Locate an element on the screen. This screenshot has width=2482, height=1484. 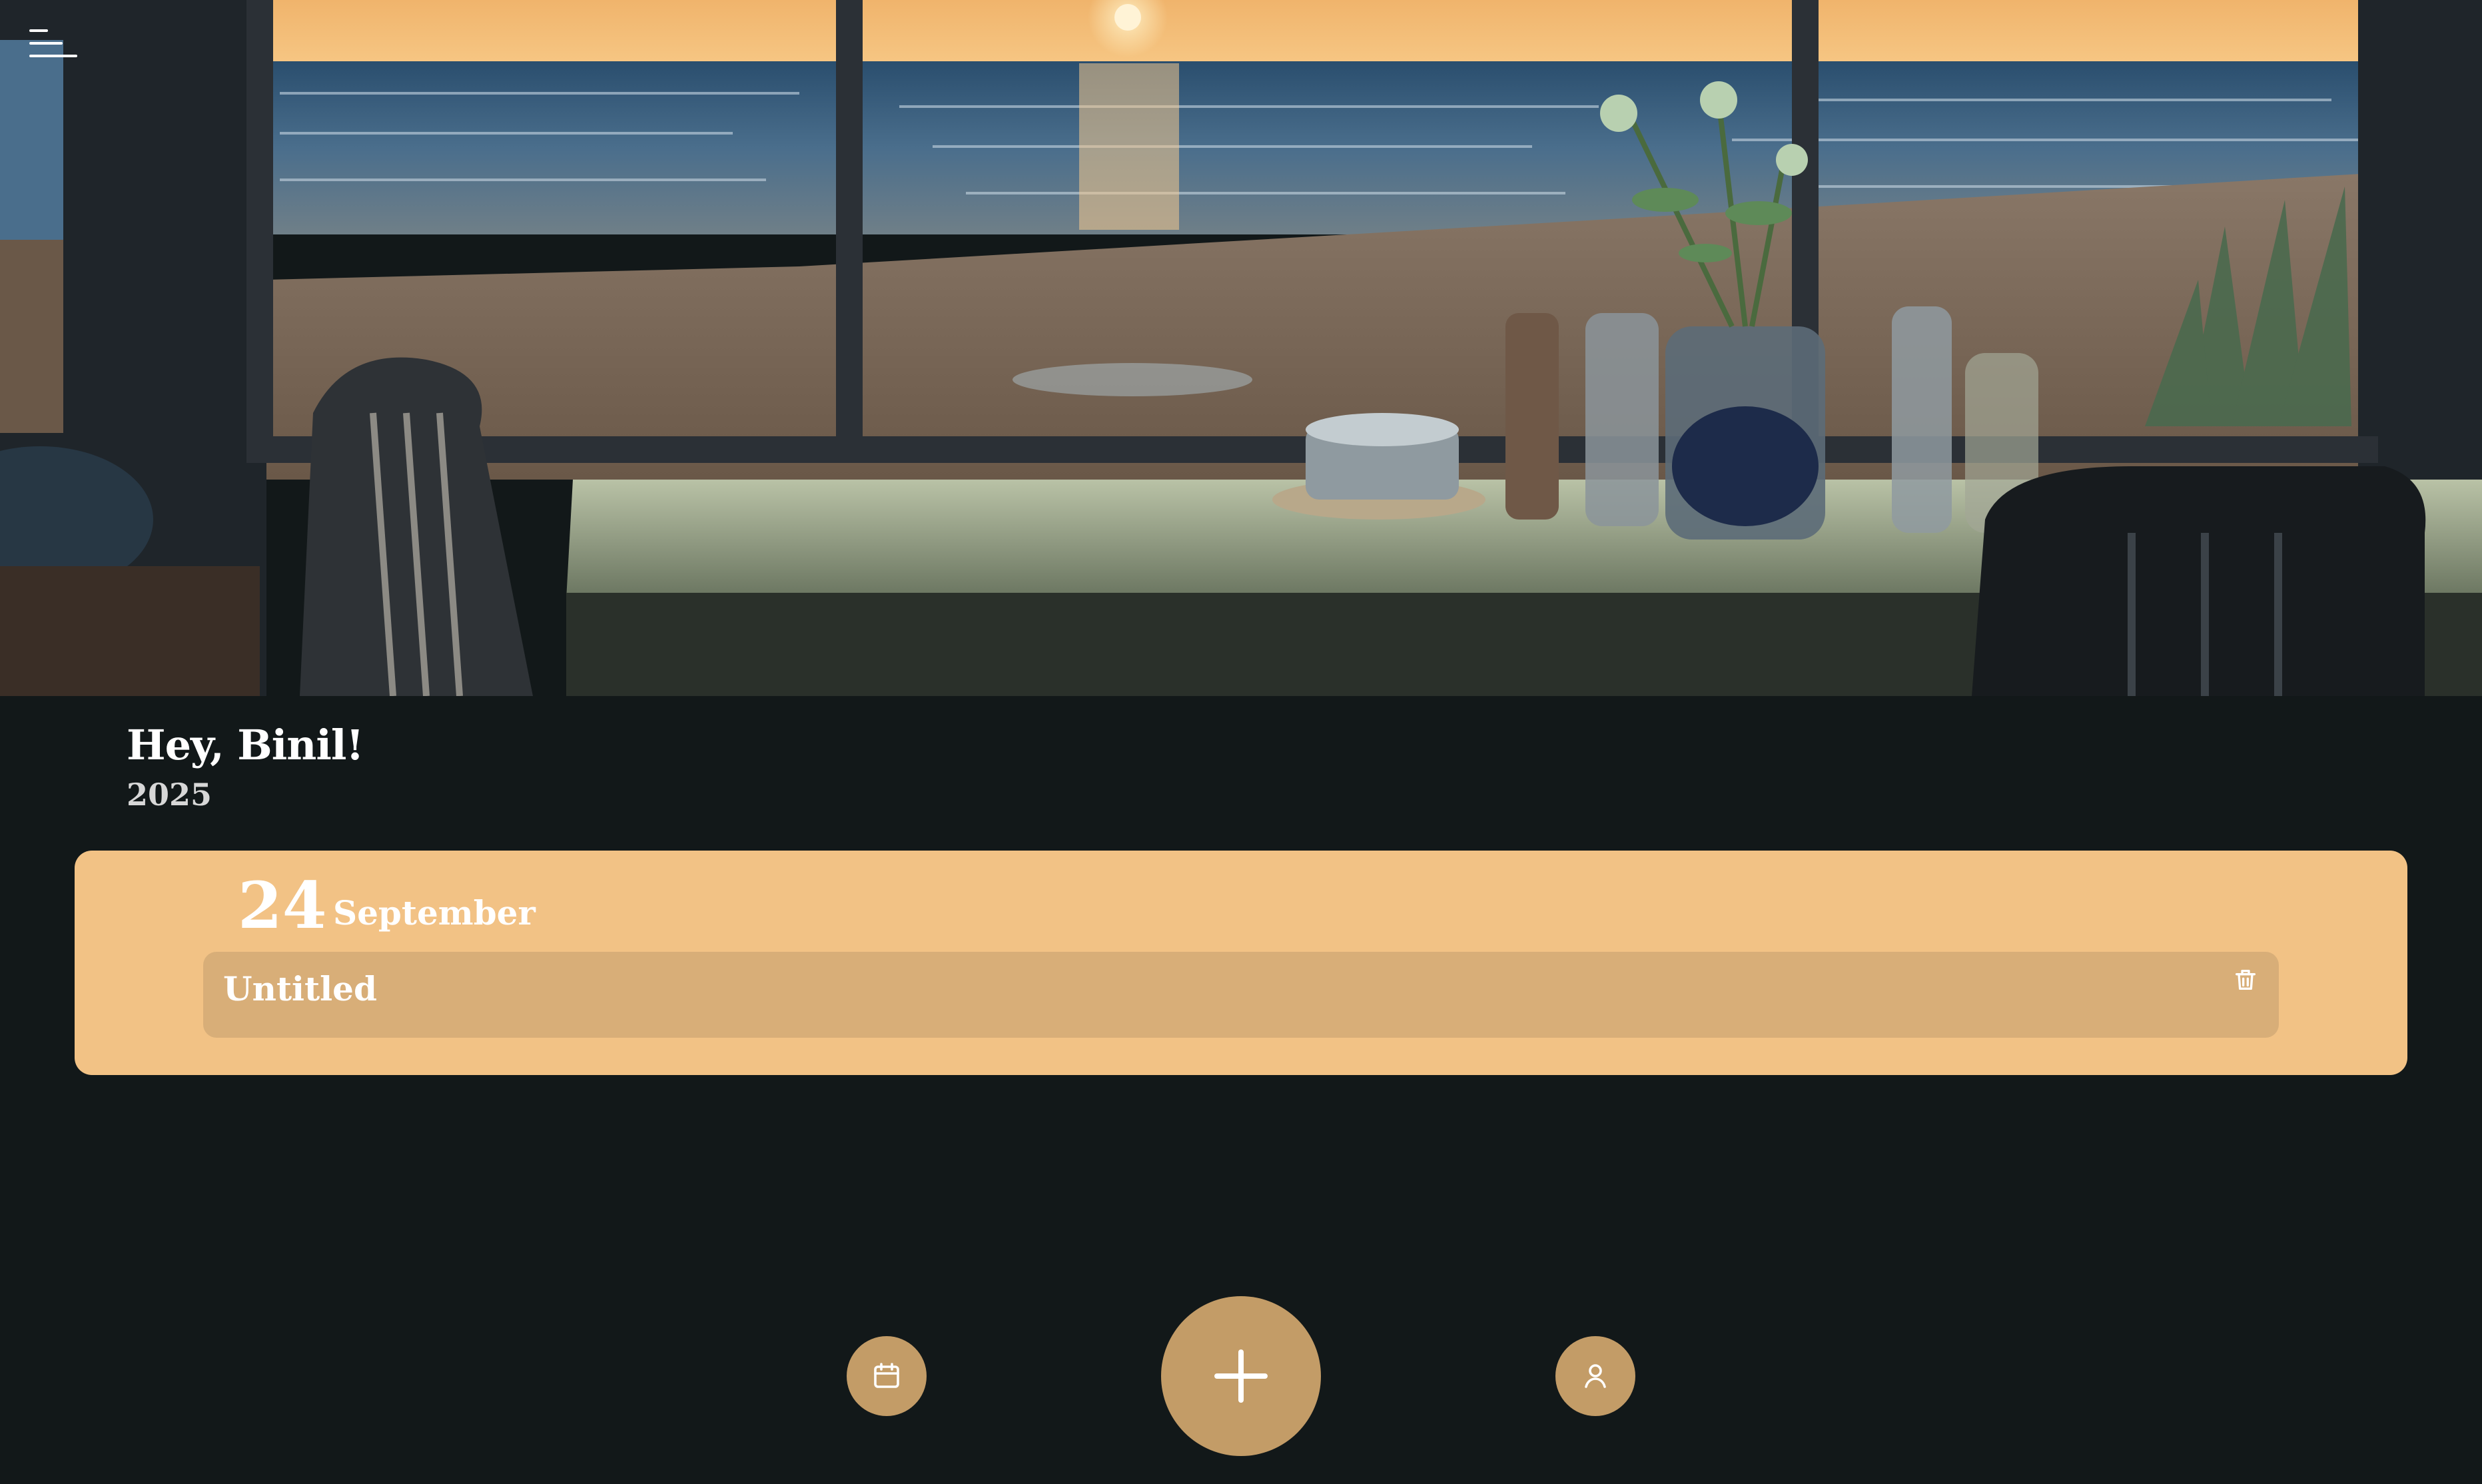
greeting-title: Hey, Binil! is located at coordinates (245, 745).